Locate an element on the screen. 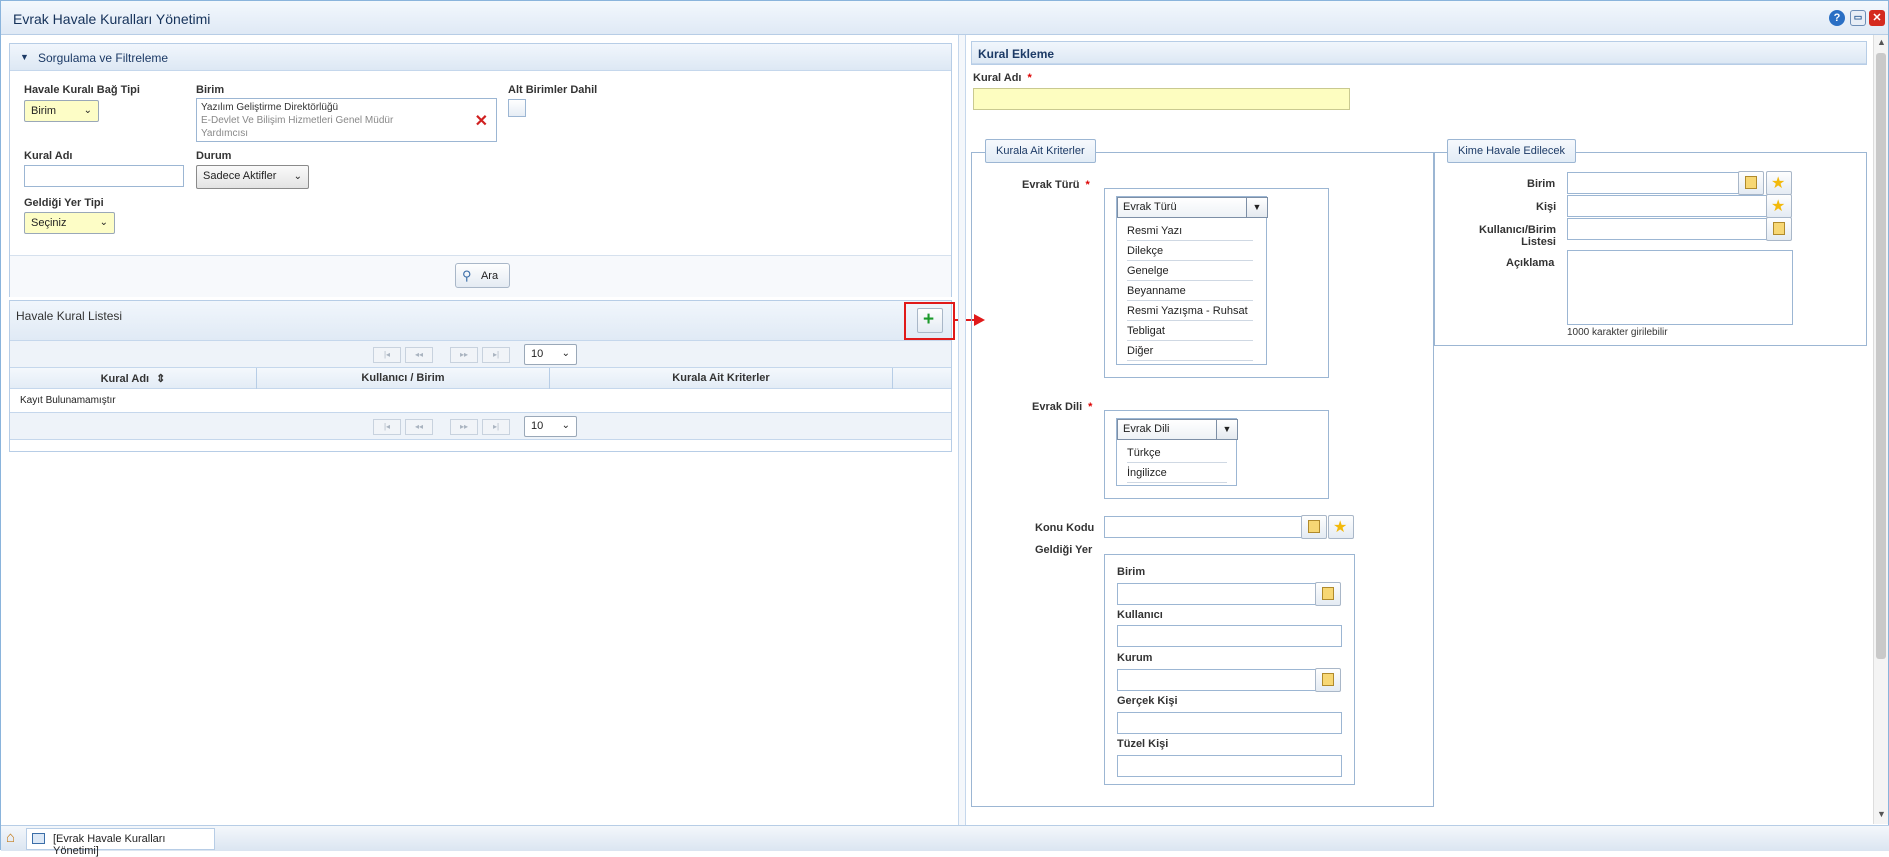  kime-birim-favorite-button: ★ is located at coordinates (1779, 183).